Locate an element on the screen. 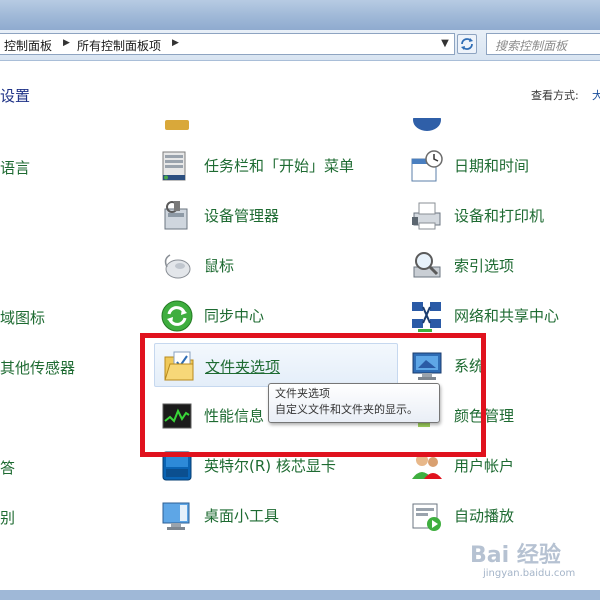 The image size is (600, 600). breadcrumb-all-items: 所有控制面板项 is located at coordinates (119, 45).